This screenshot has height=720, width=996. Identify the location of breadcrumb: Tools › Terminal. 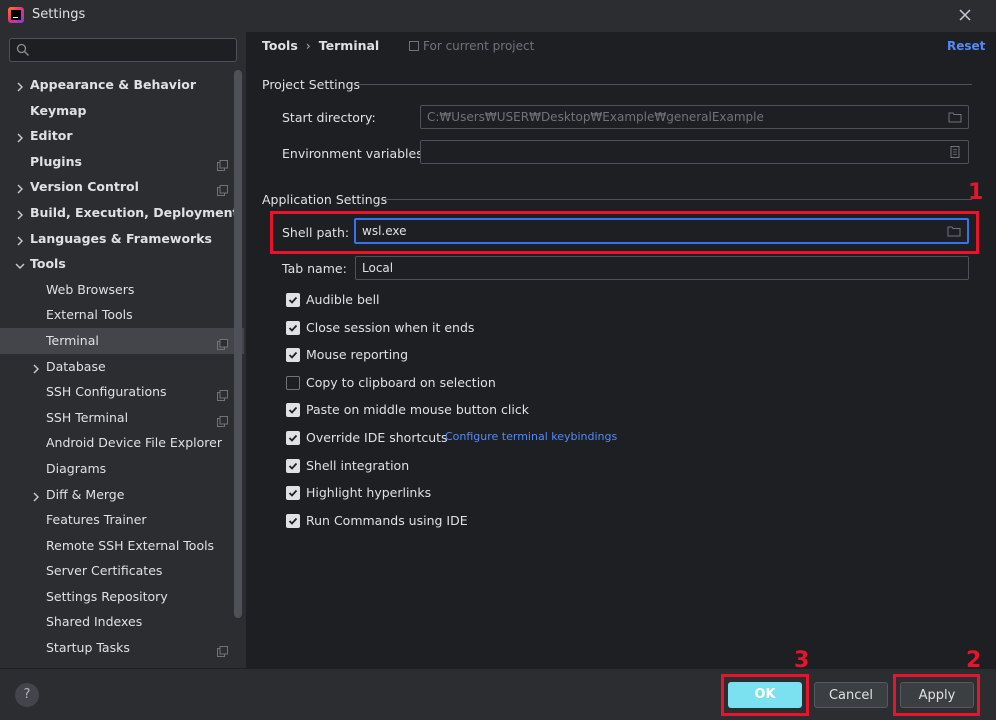
(320, 45).